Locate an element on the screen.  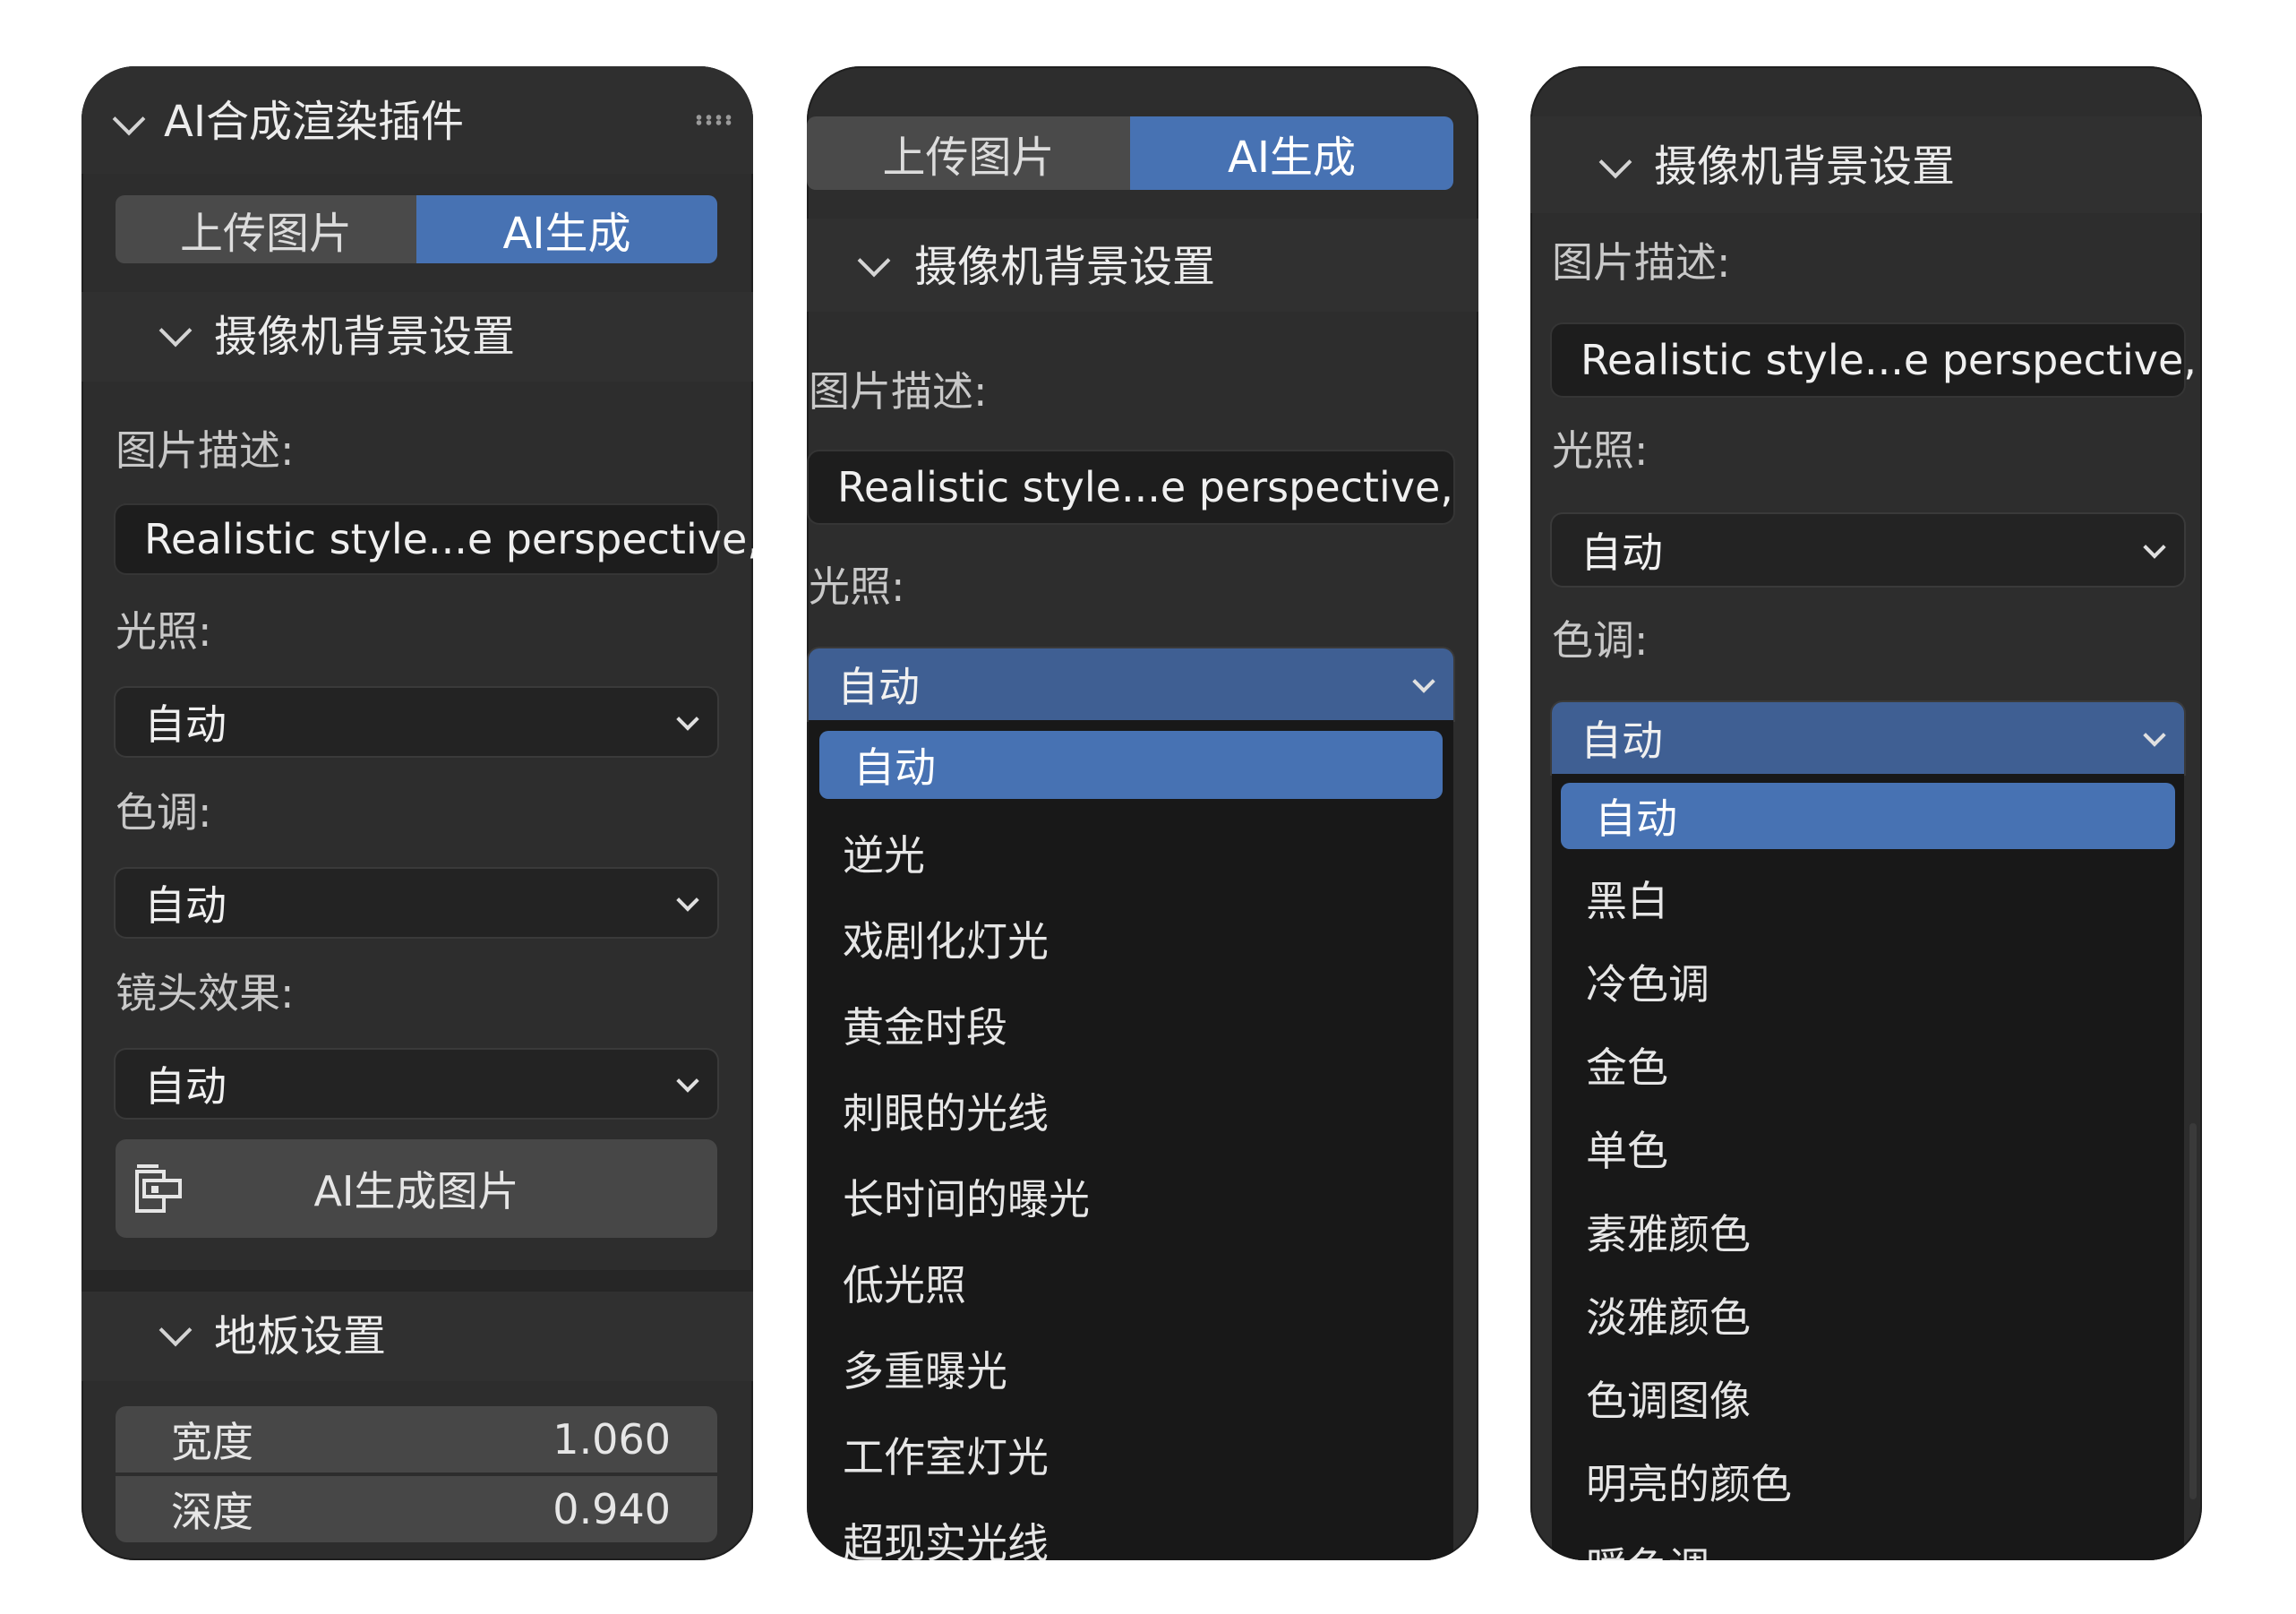
width-value: 1.060 is located at coordinates (612, 1440).